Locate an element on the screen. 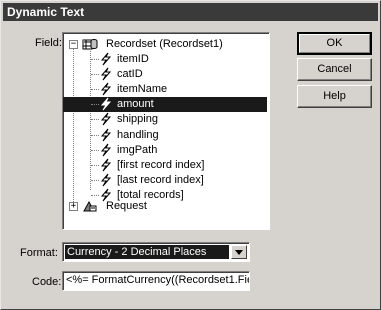  ok-button-label: OK is located at coordinates (334, 43).